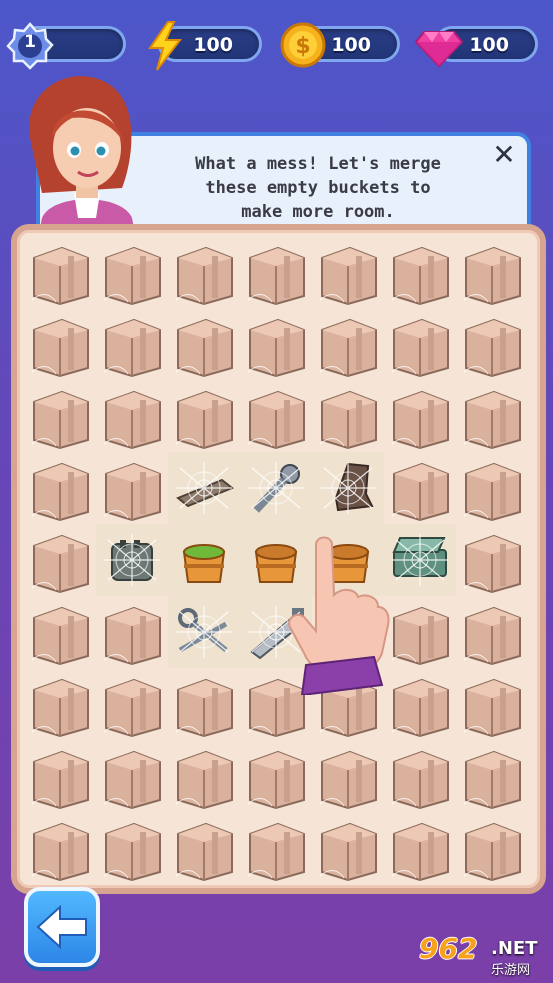 This screenshot has height=983, width=553. I want to click on item-cell-screw, so click(276, 488).